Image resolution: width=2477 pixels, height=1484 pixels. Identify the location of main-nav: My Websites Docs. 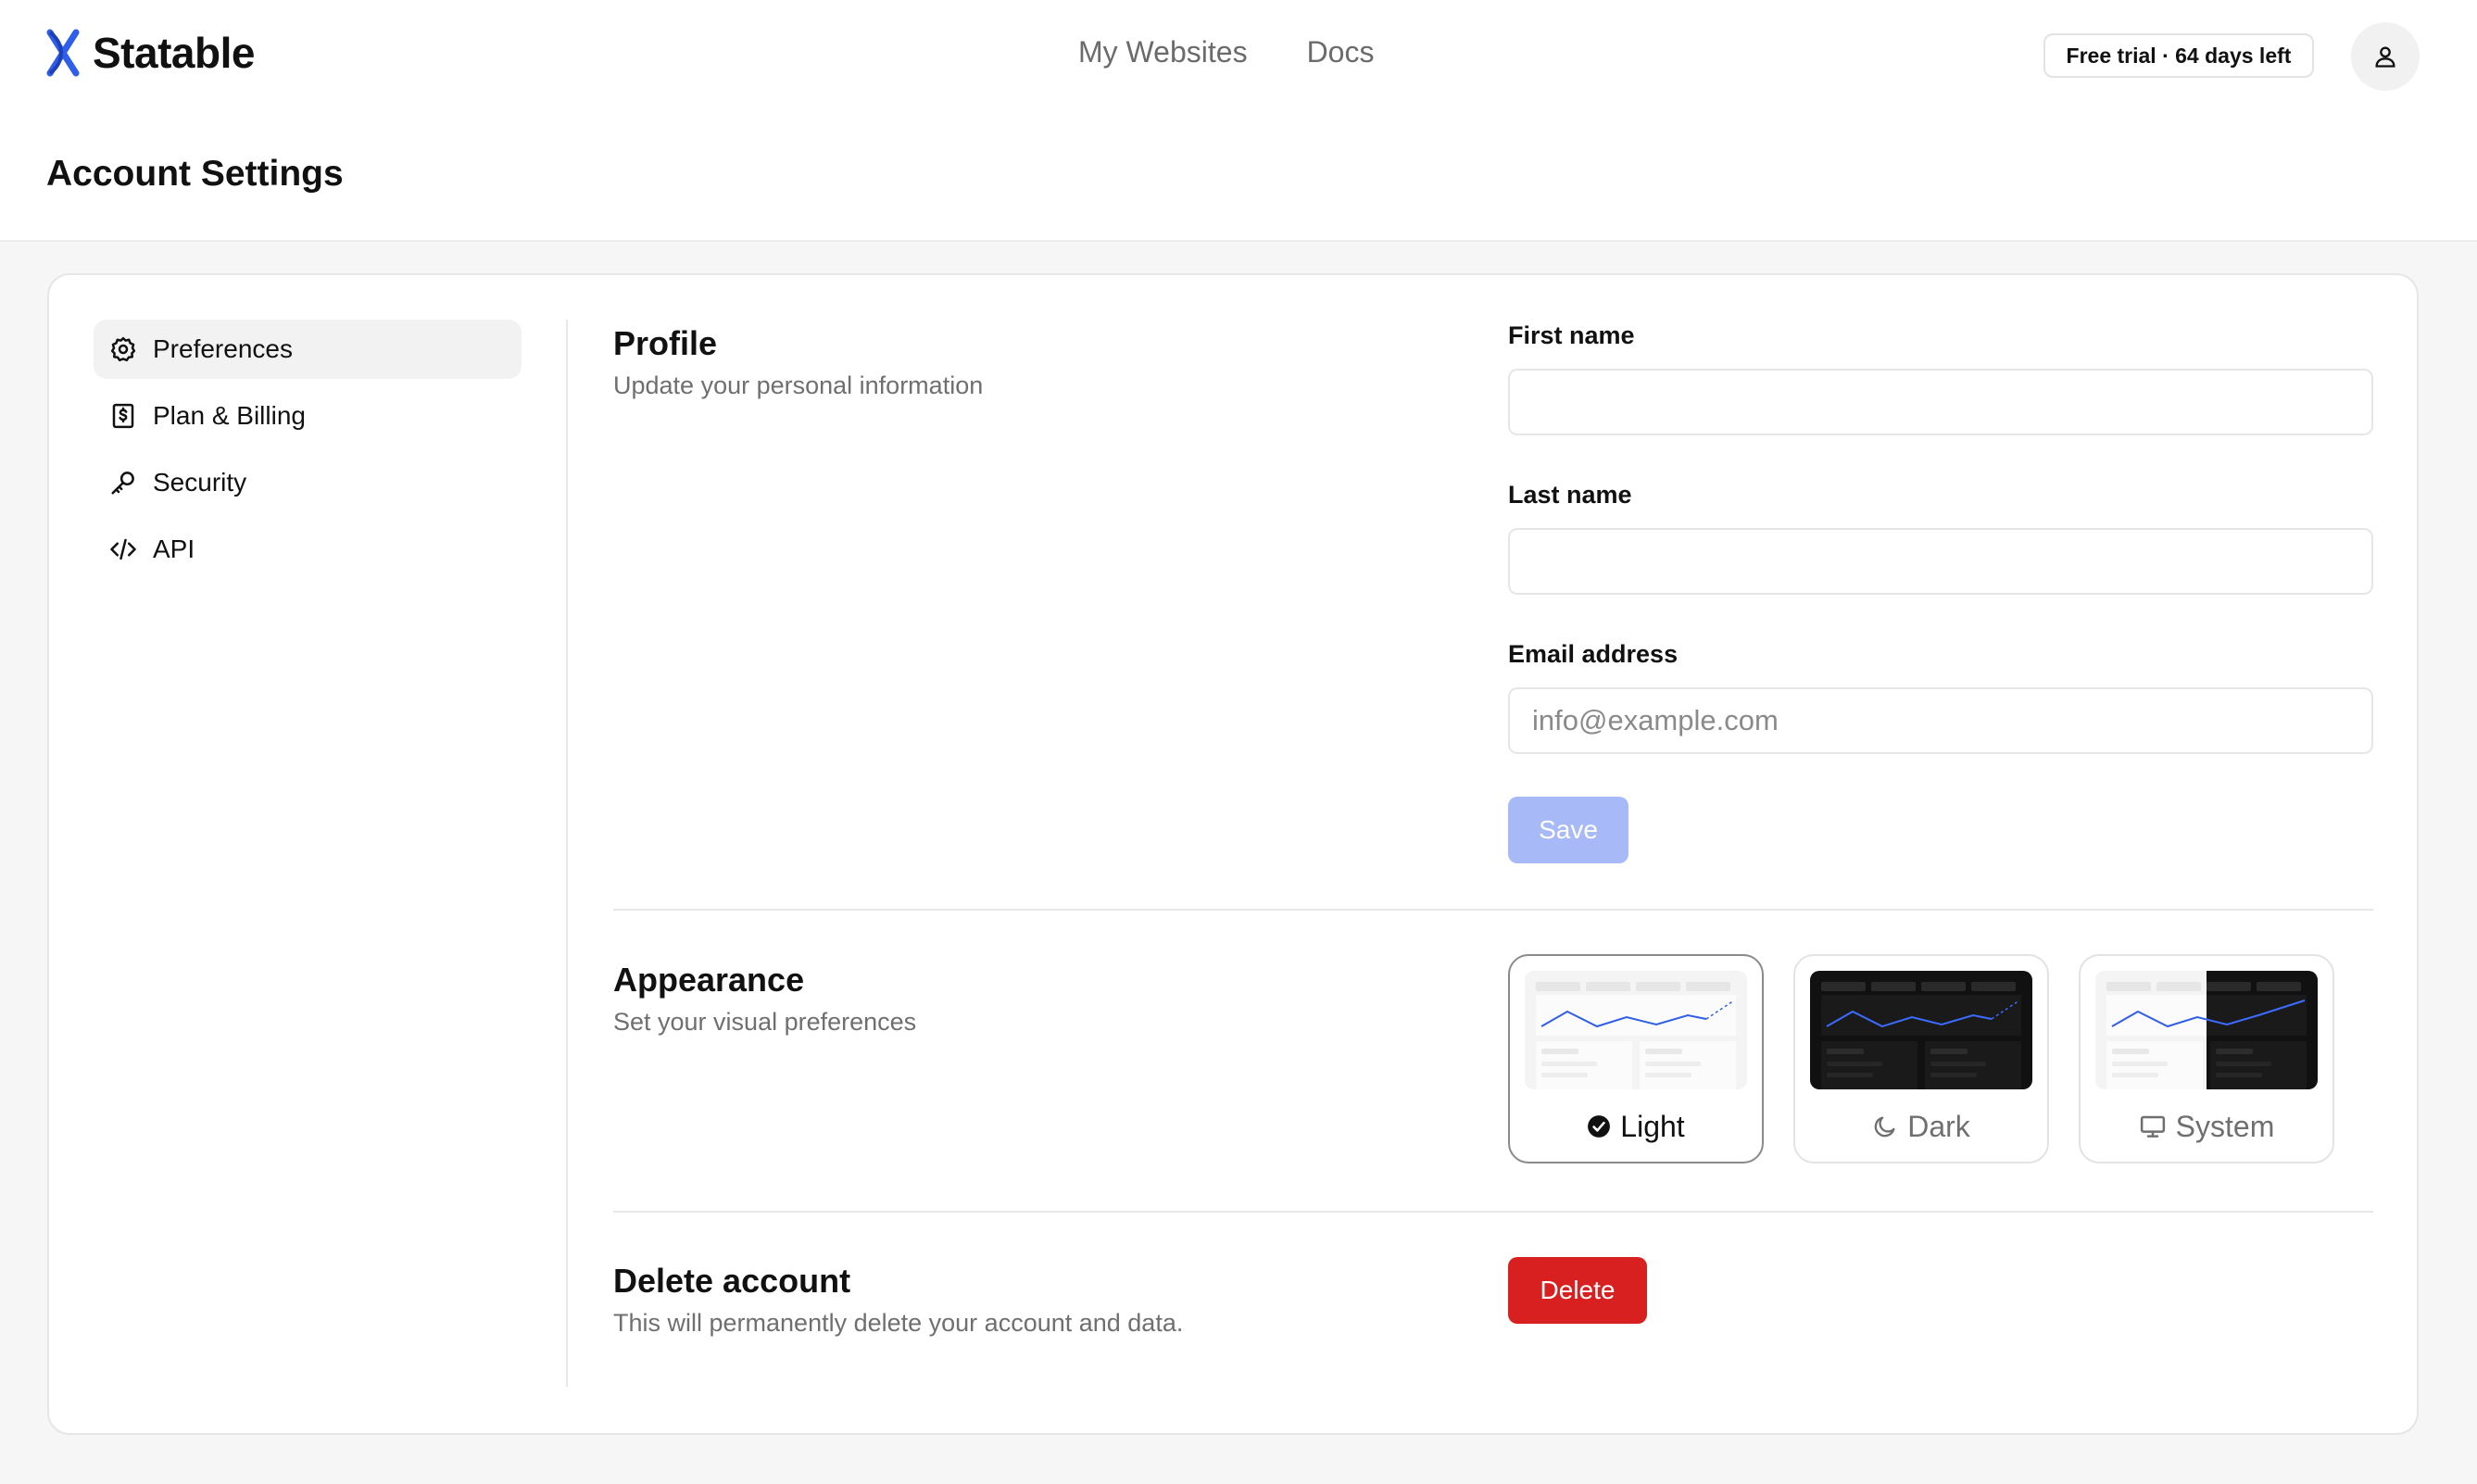
(1226, 52).